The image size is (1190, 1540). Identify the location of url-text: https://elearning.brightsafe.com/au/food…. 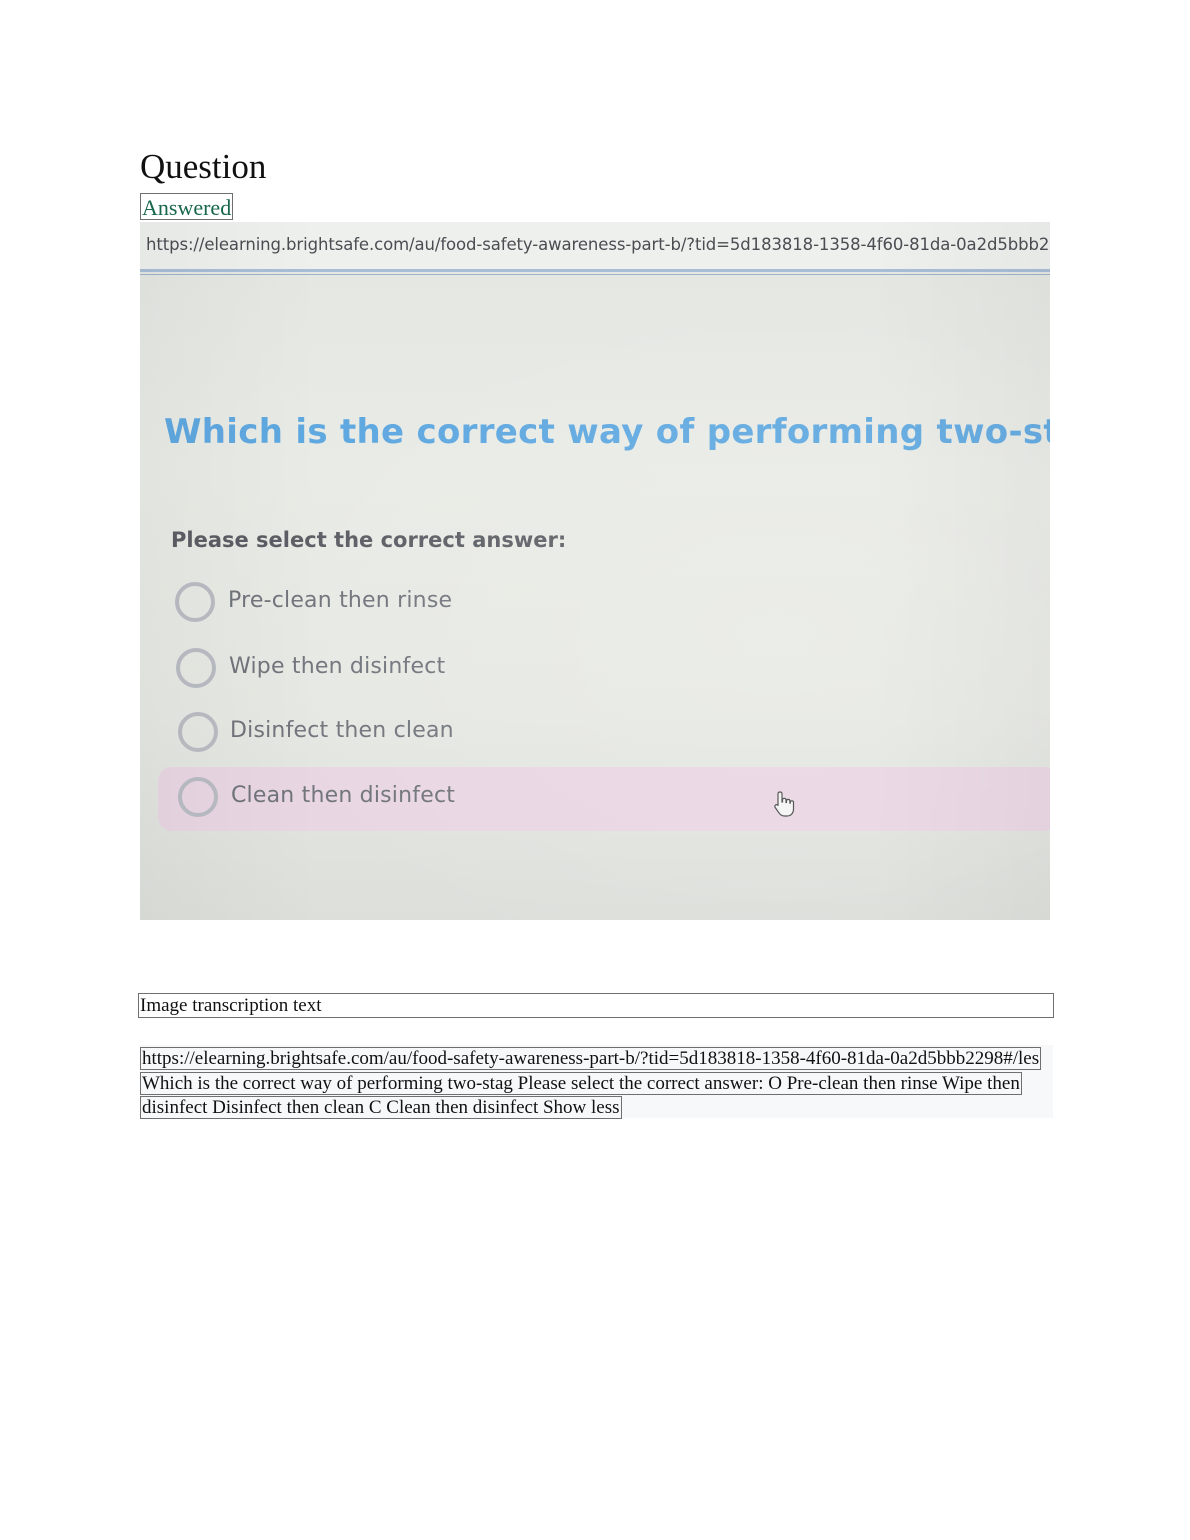
(598, 244).